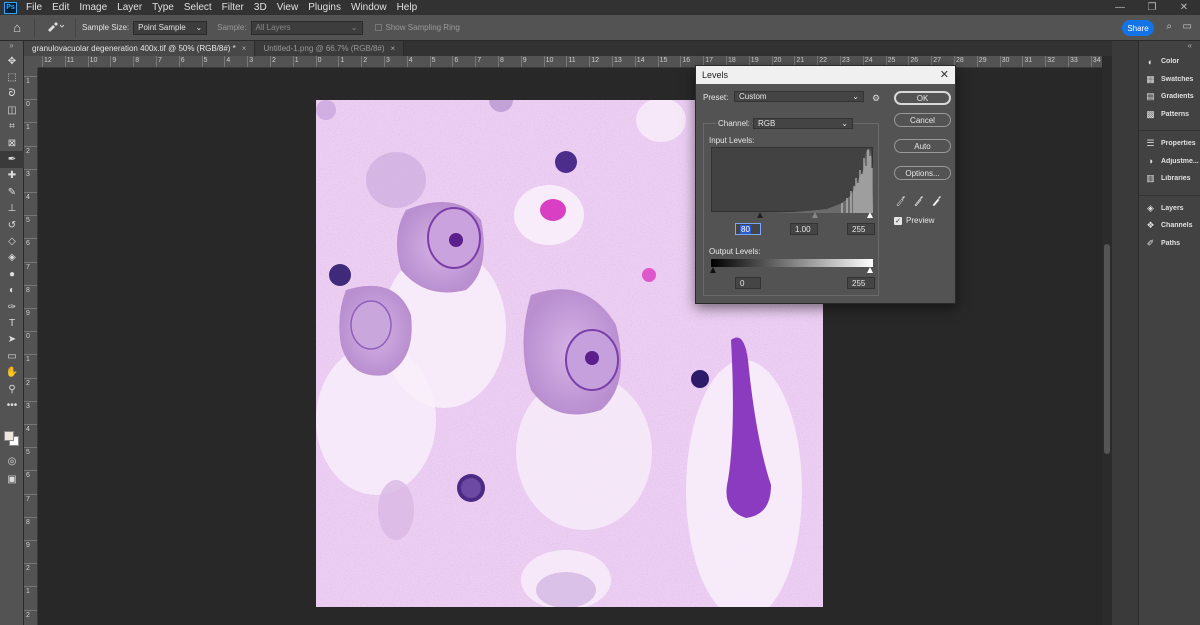 The width and height of the screenshot is (1200, 625). What do you see at coordinates (861, 283) in the screenshot?
I see `output-white-field: 255` at bounding box center [861, 283].